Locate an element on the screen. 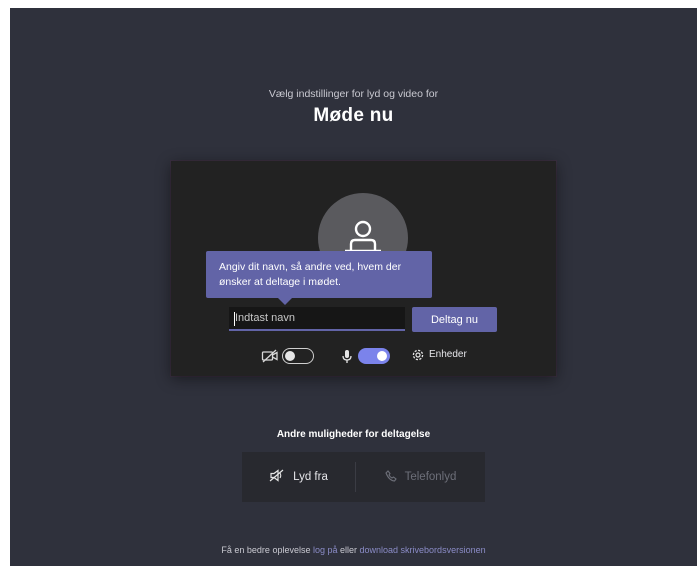 This screenshot has height=566, width=697. other-options-panel: Lyd fra Telefonlyd is located at coordinates (363, 477).